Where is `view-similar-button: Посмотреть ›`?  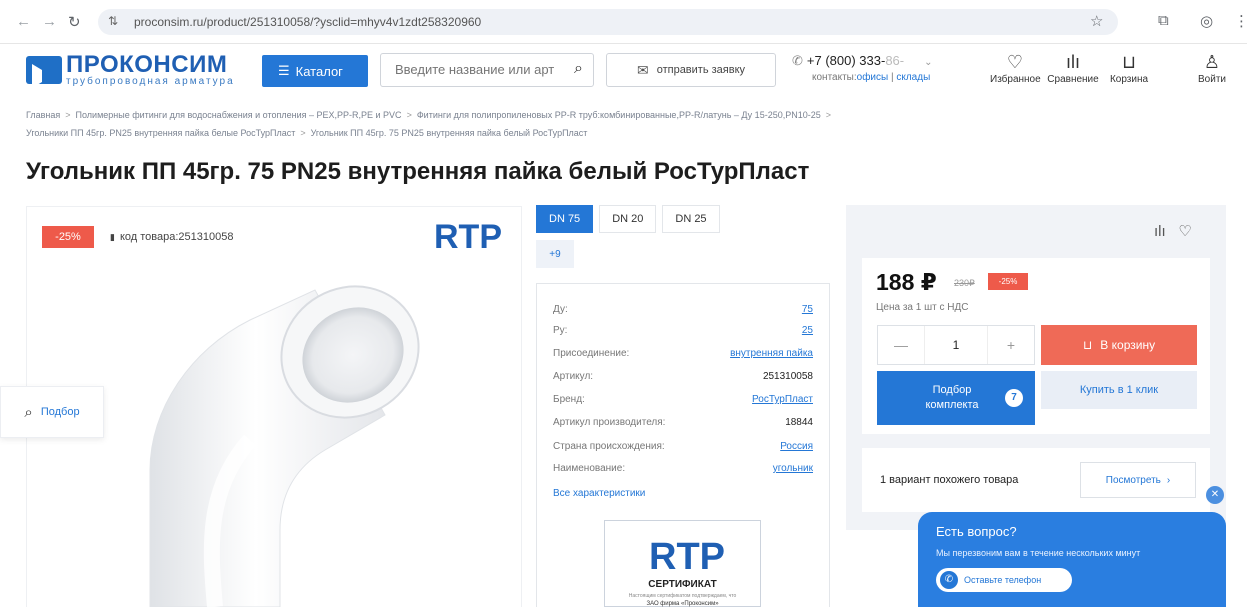
view-similar-button: Посмотреть › is located at coordinates (1138, 480).